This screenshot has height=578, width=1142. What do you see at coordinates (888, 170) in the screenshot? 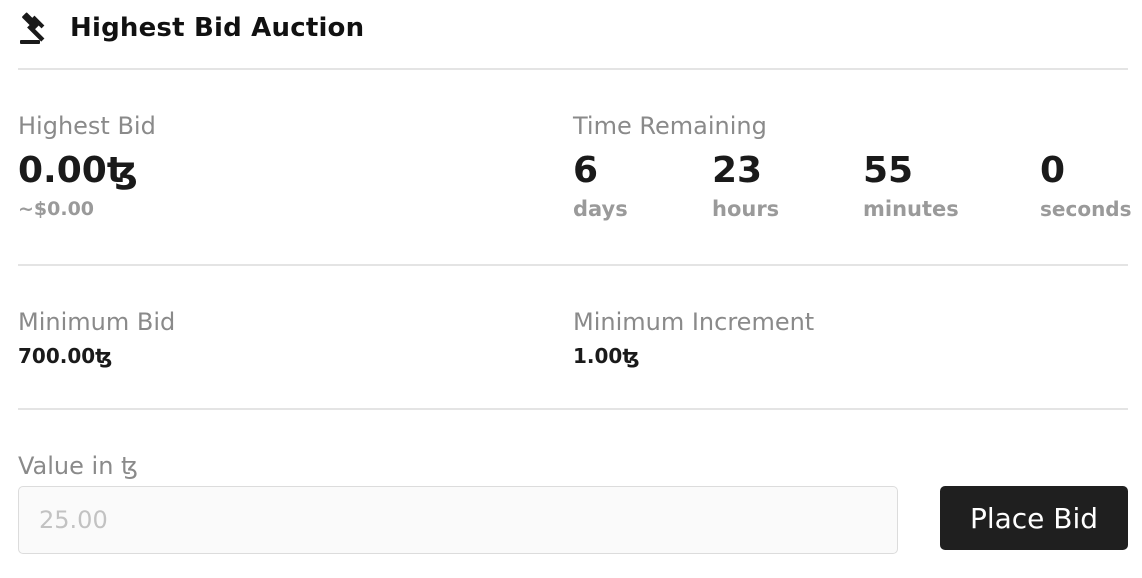
I see `countdown-minutes-value: 55` at bounding box center [888, 170].